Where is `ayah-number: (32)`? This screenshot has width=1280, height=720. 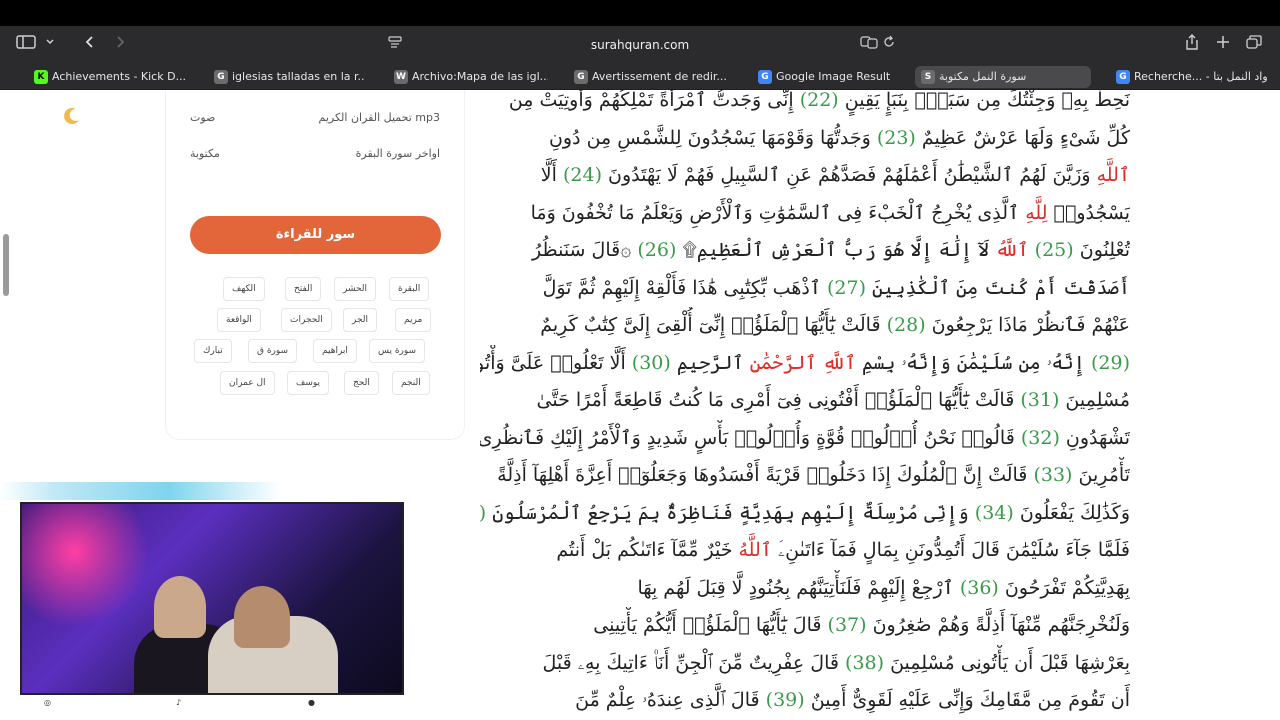
ayah-number: (32) is located at coordinates (1040, 437).